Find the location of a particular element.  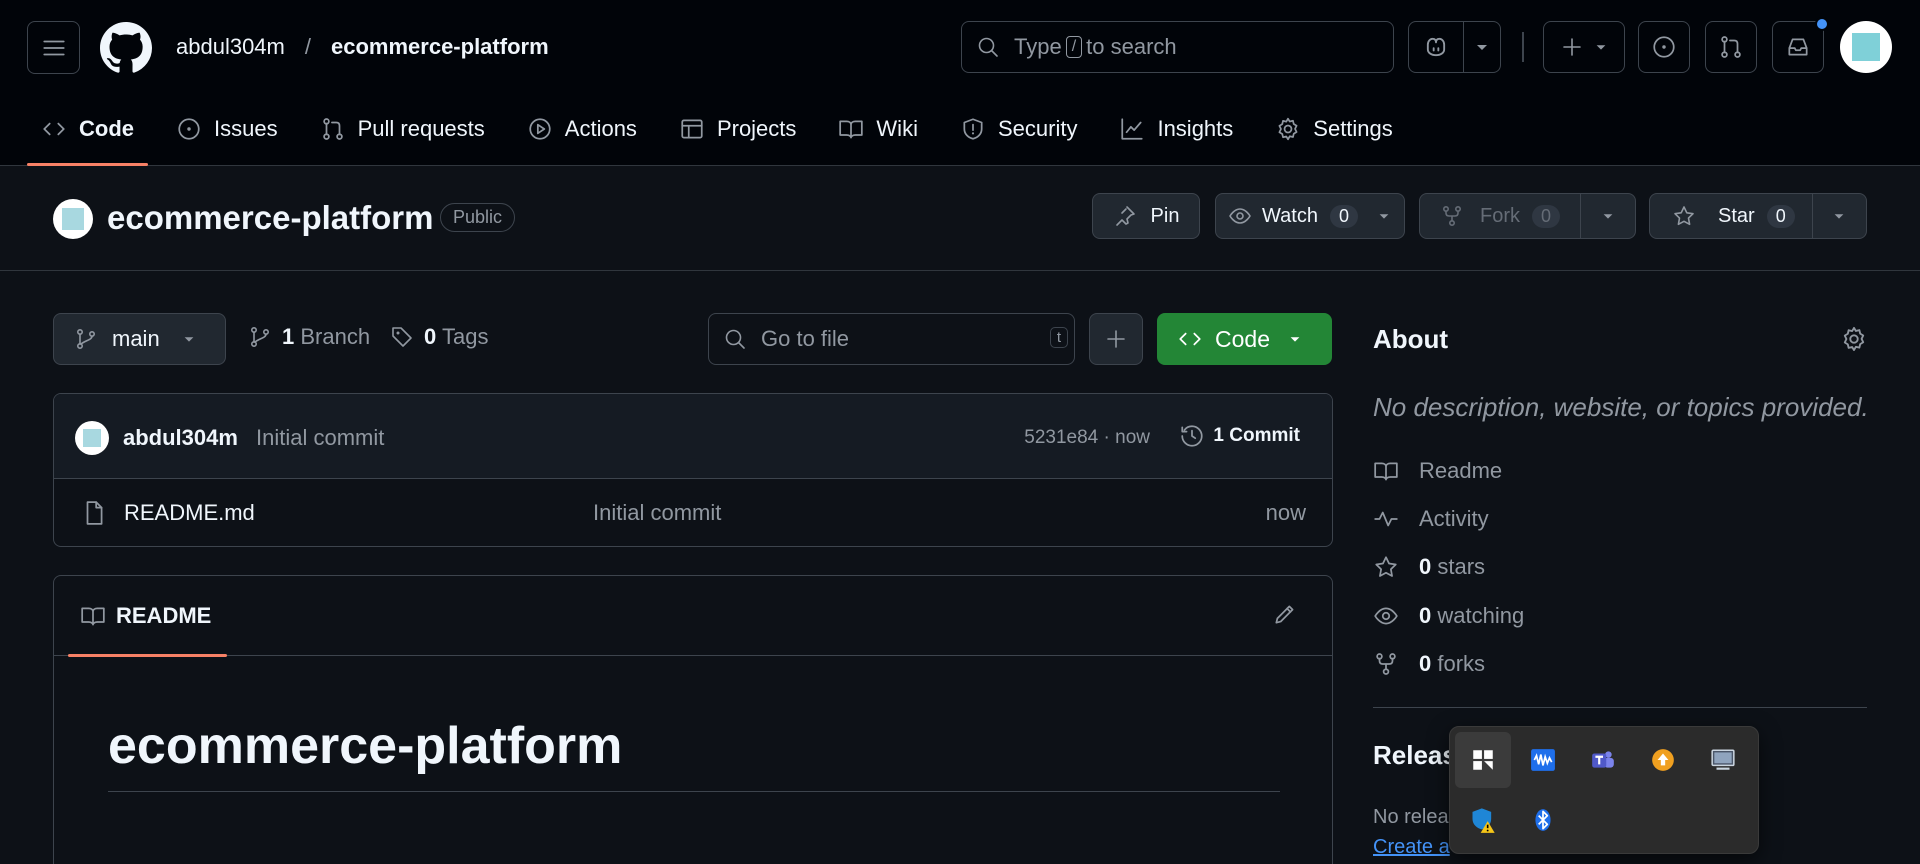

commit-sha-time: 5231e84 · now is located at coordinates (1087, 438).